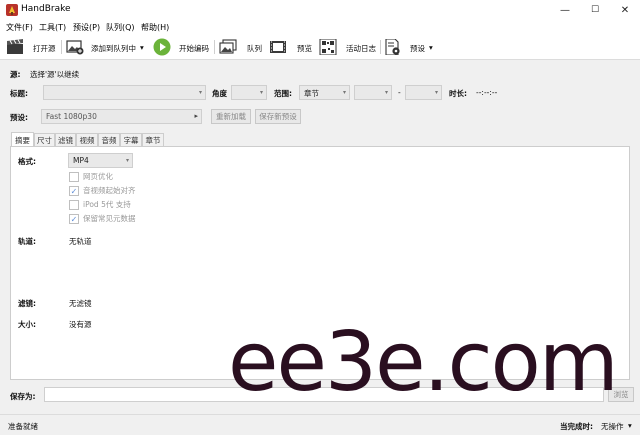 The height and width of the screenshot is (435, 640). I want to click on qr-code-icon, so click(328, 47).